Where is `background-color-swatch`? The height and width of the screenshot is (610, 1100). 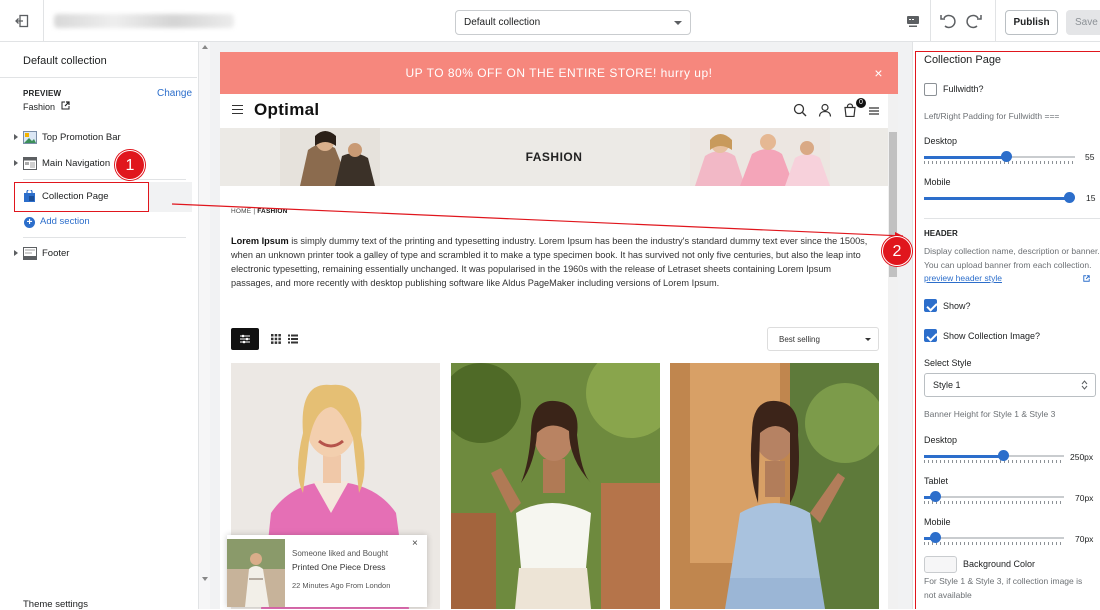
background-color-swatch is located at coordinates (940, 564).